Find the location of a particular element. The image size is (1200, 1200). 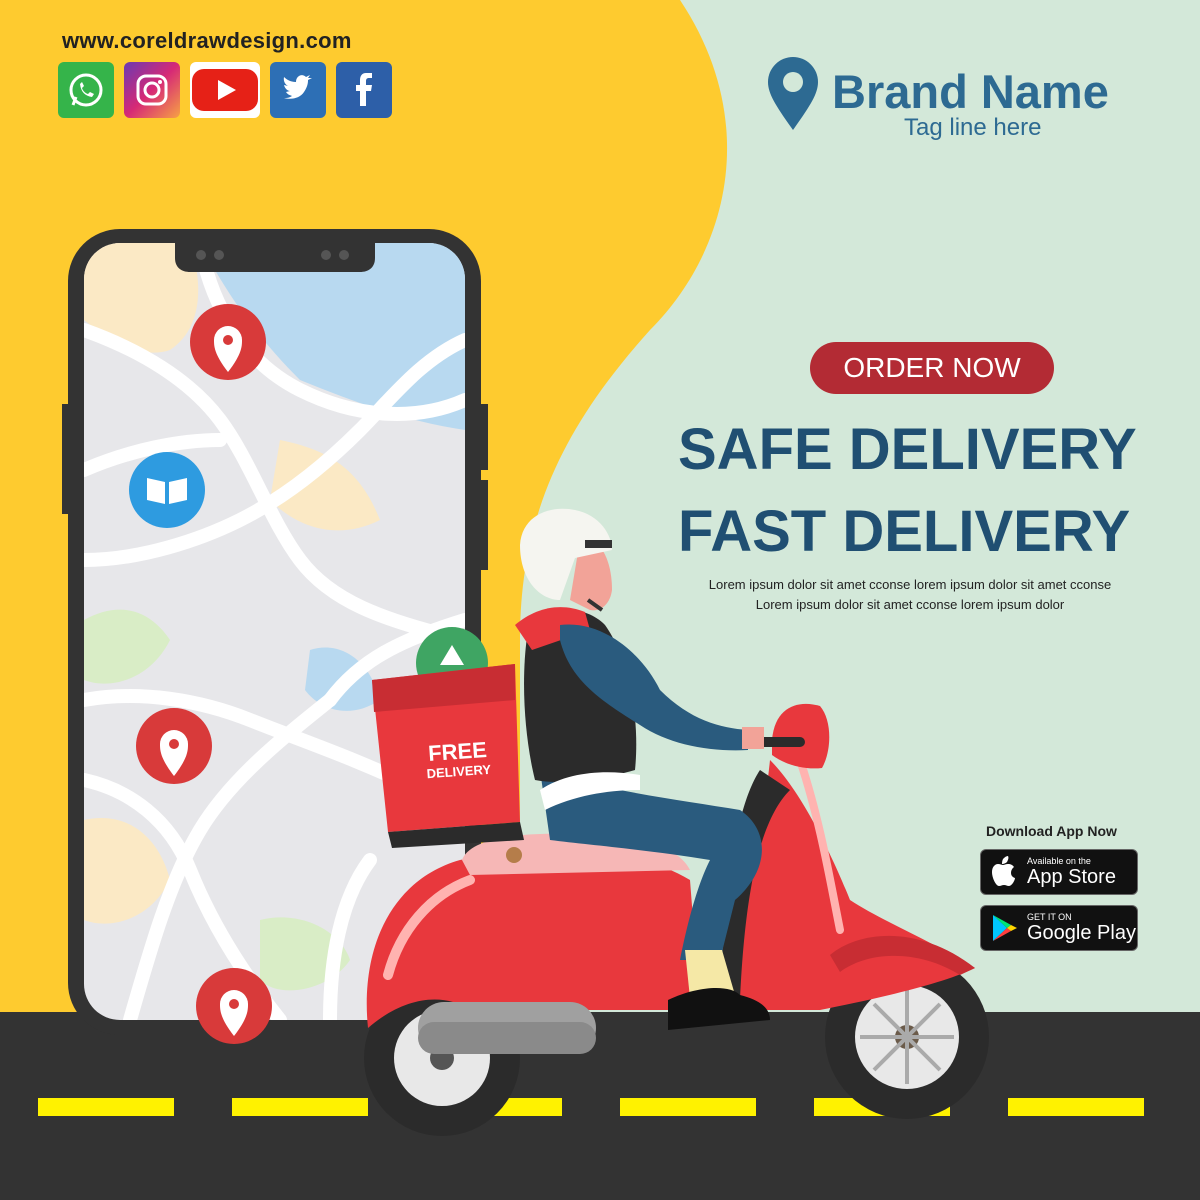

appstore-big-text: App Store is located at coordinates (1071, 877).